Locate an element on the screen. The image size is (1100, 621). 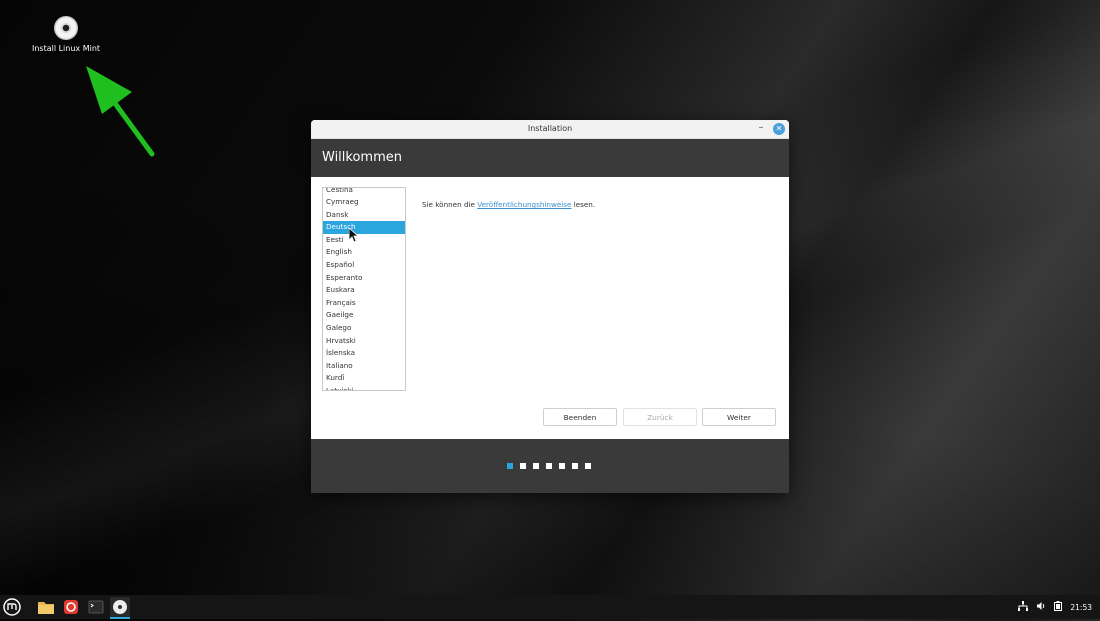
terminal-icon is located at coordinates (96, 607).